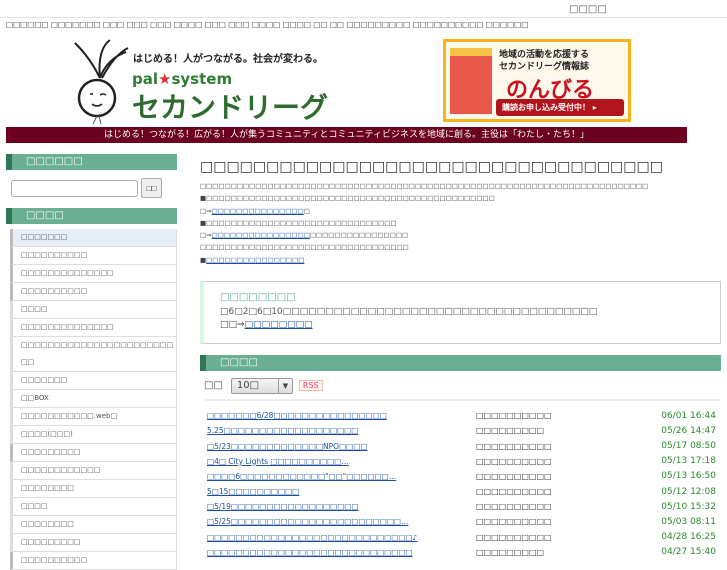  What do you see at coordinates (298, 222) in the screenshot?
I see `intro-line: ■□□□□□□□□□□□□□□□□□□□□□□□□□□□□□□□` at bounding box center [298, 222].